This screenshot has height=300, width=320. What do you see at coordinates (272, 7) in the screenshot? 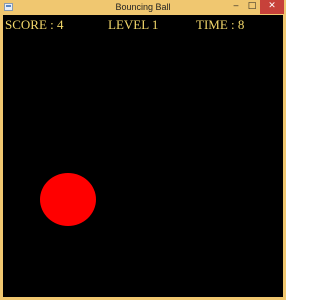
I see `close-button: ✕` at bounding box center [272, 7].